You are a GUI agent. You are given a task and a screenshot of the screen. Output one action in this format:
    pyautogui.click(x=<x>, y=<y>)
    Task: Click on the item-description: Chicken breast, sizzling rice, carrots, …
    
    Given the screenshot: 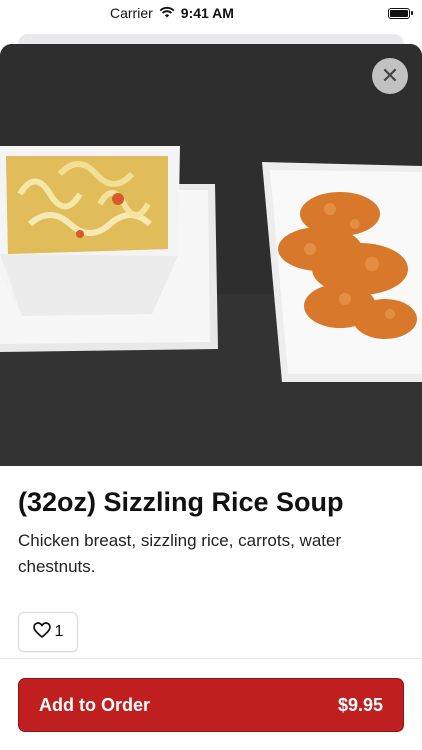 What is the action you would take?
    pyautogui.click(x=180, y=554)
    